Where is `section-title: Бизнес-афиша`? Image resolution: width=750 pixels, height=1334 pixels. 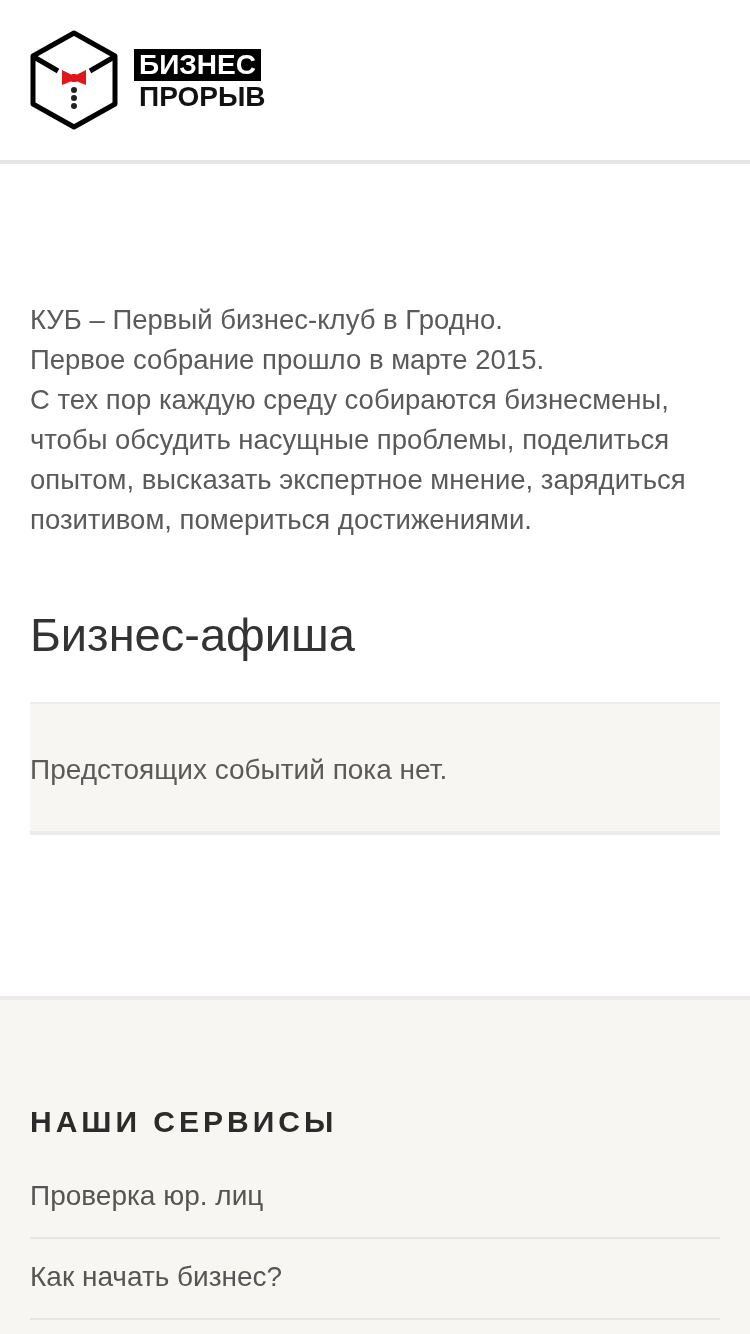
section-title: Бизнес-афиша is located at coordinates (193, 635).